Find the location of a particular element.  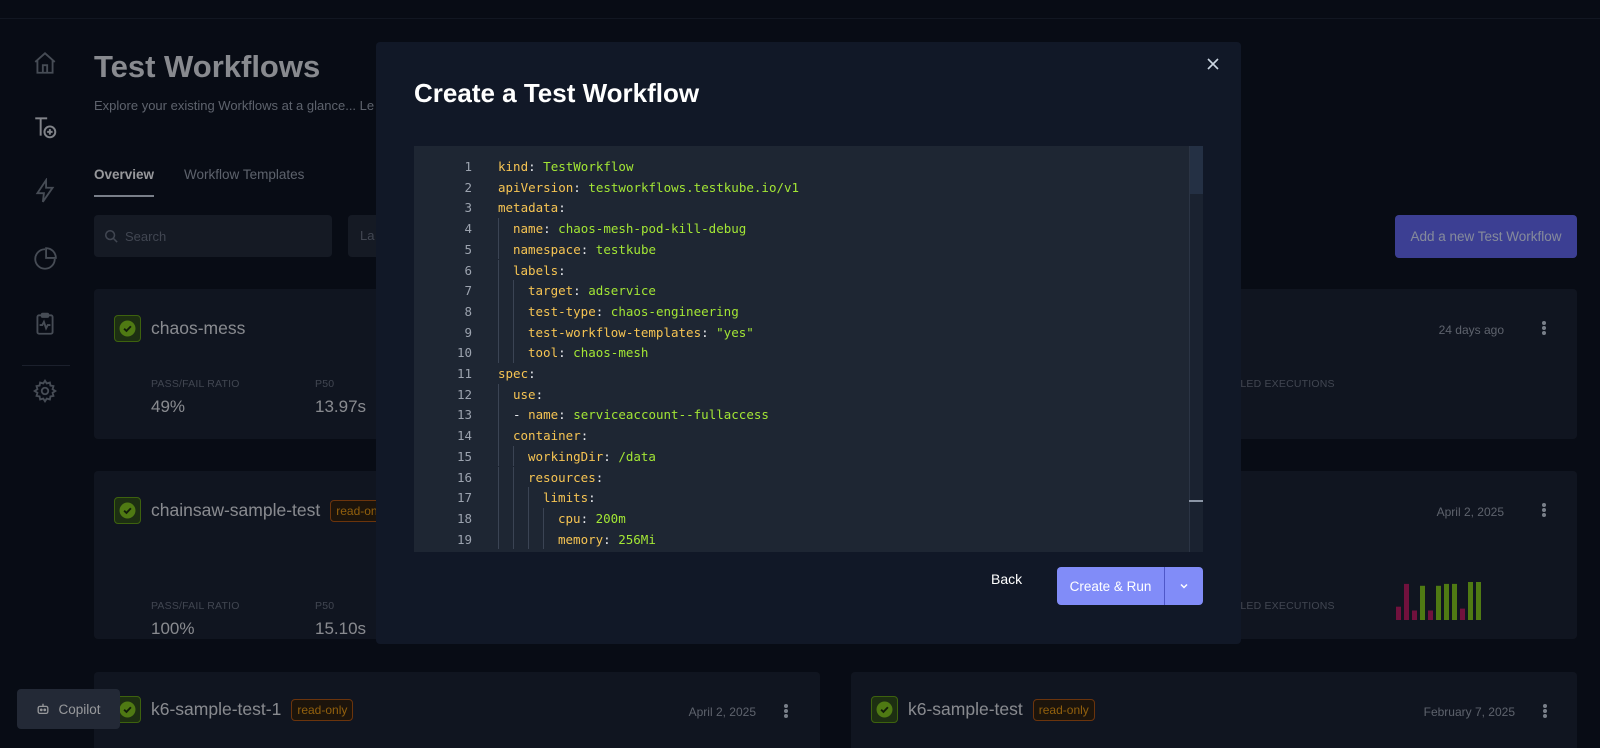

yaml-key: kind is located at coordinates (513, 166).